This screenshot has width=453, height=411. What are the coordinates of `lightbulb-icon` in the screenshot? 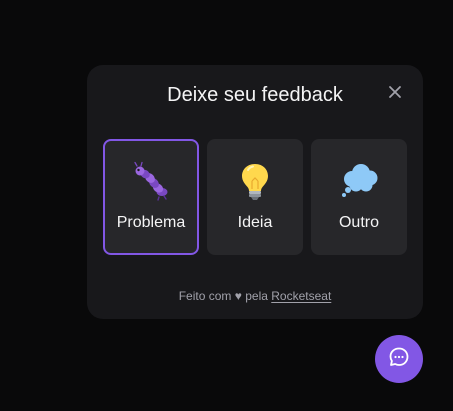 It's located at (255, 181).